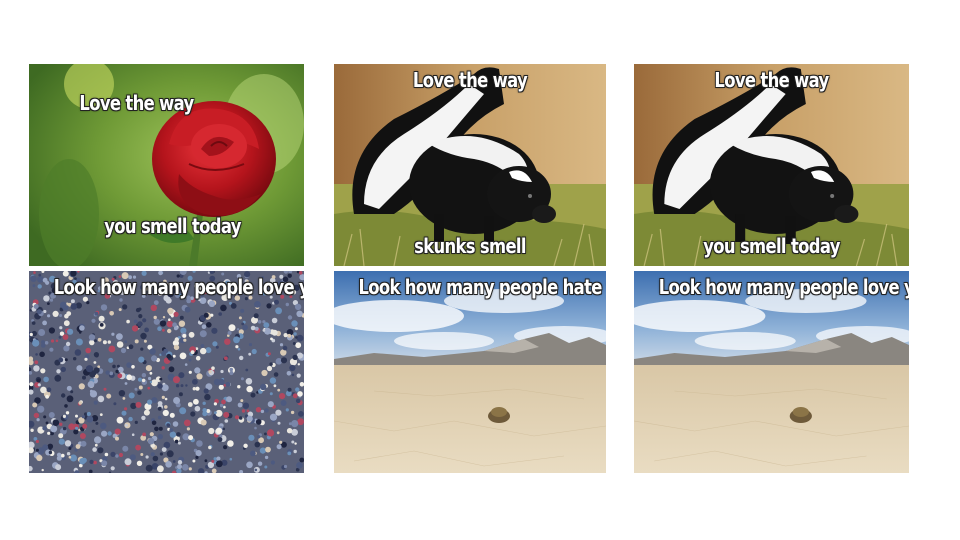  I want to click on crowd-photo, so click(166, 372).